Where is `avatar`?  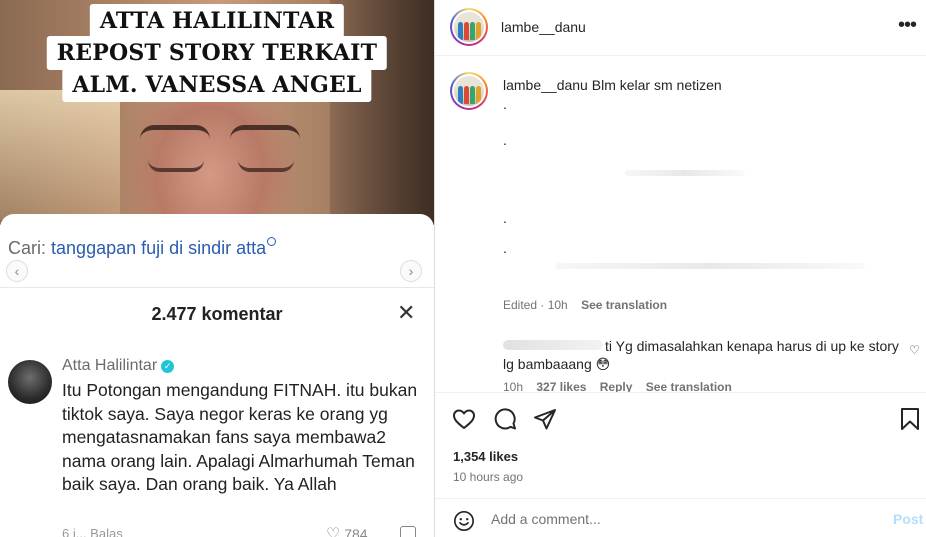
avatar is located at coordinates (30, 382).